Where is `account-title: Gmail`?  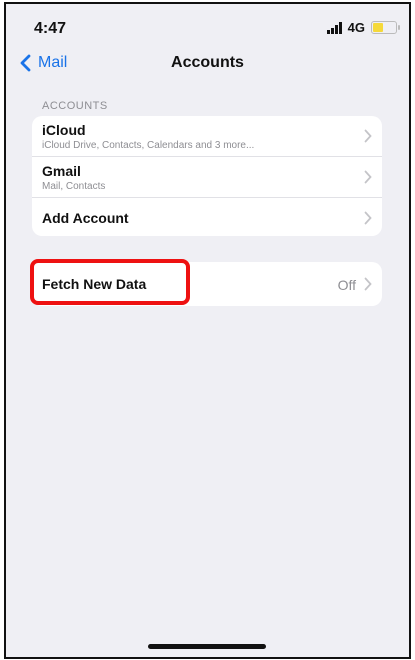
account-title: Gmail is located at coordinates (61, 171).